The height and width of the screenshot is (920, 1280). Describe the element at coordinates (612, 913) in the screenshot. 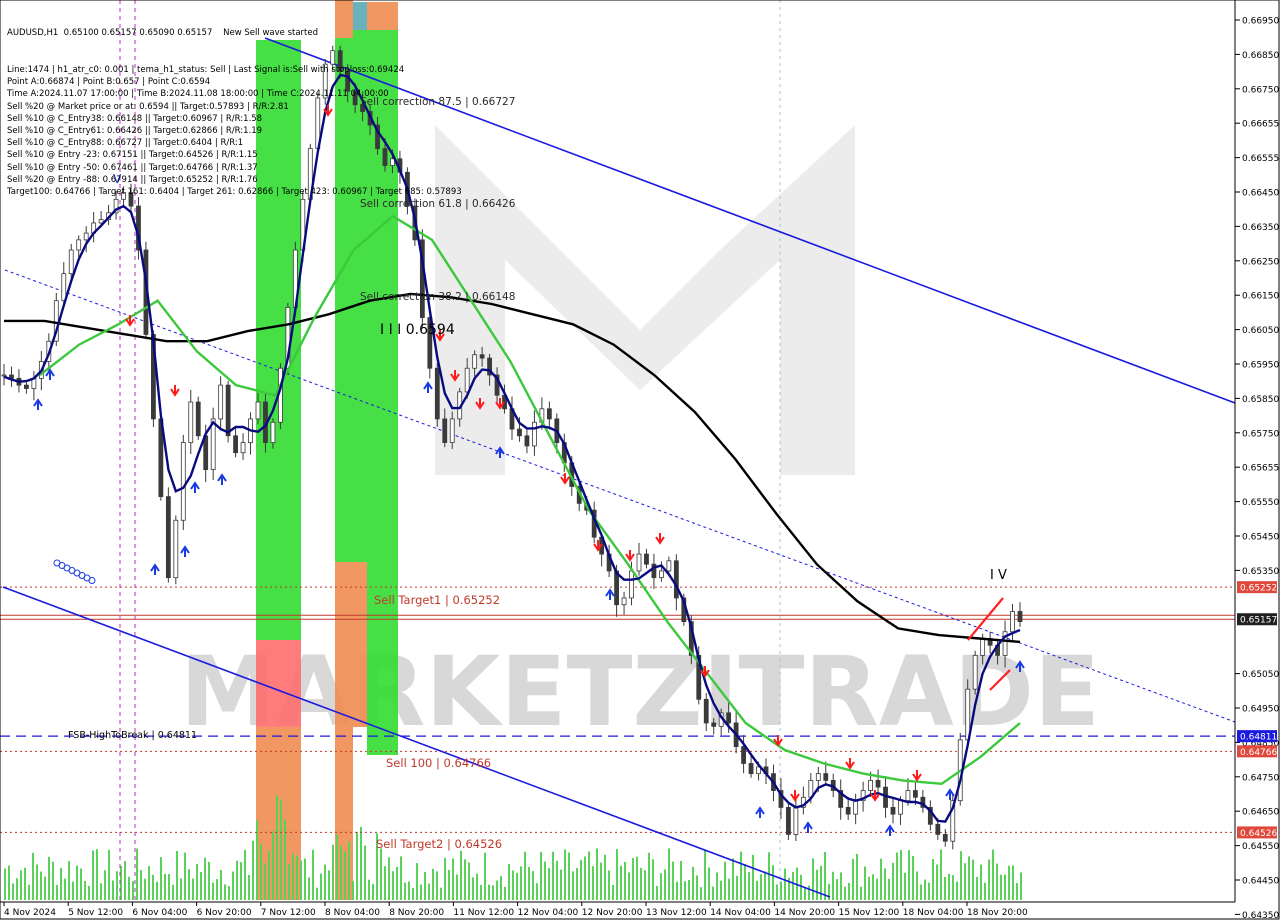

I see `time-axis-label: 12 Nov 20:00` at that location.